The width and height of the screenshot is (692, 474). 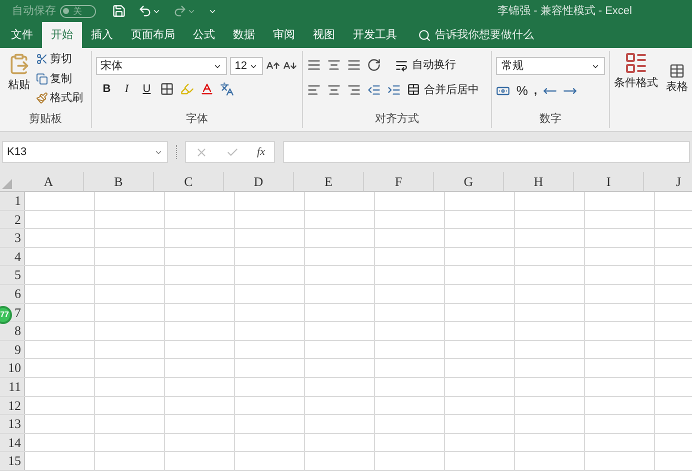 What do you see at coordinates (59, 78) in the screenshot?
I see `copy-button: 复制` at bounding box center [59, 78].